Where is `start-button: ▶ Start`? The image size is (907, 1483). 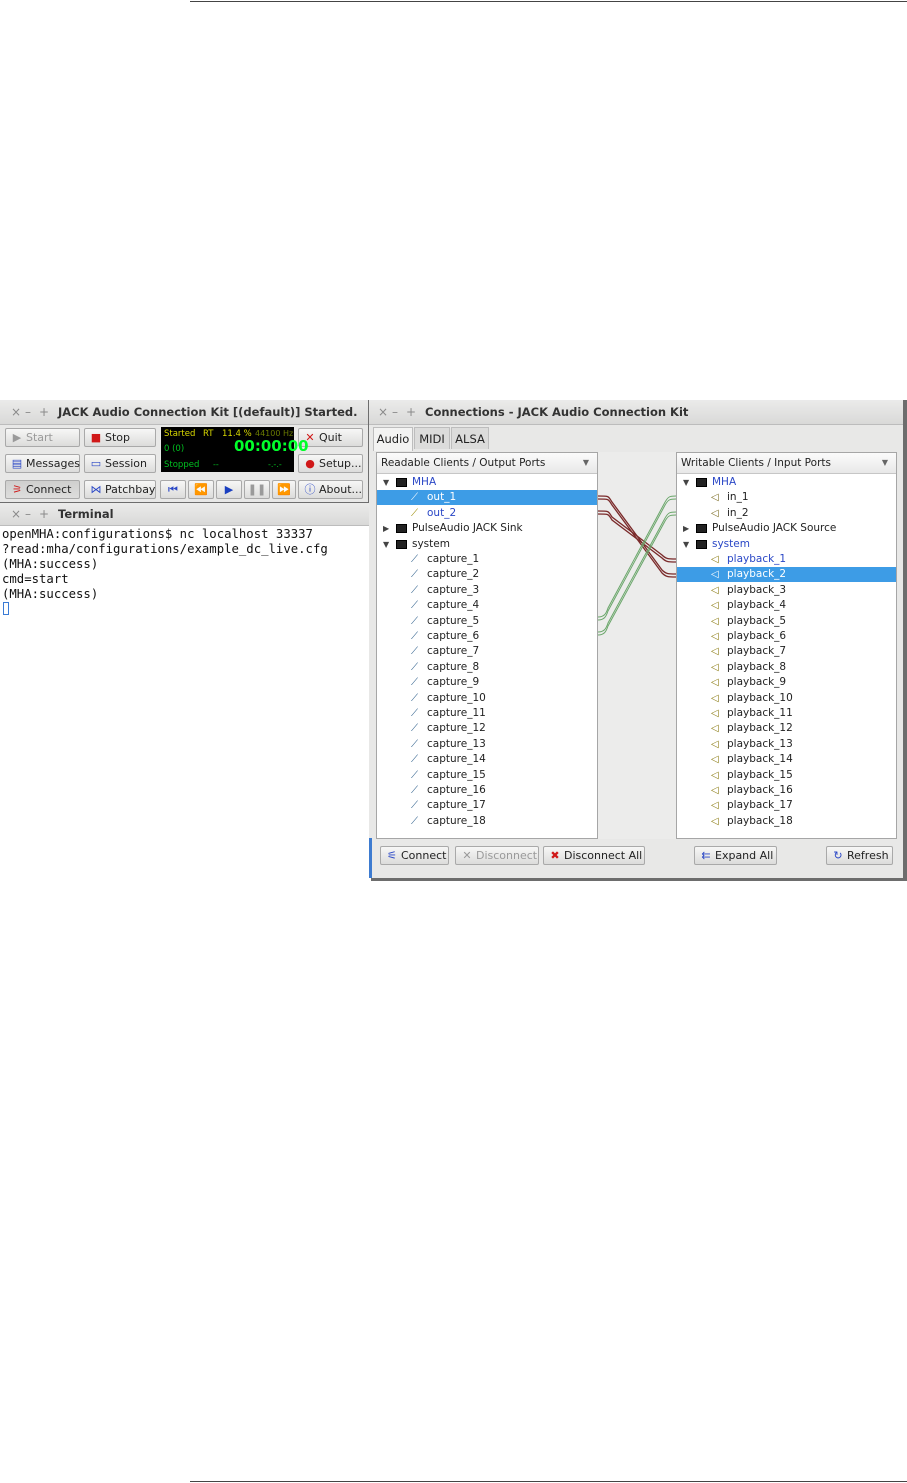
start-button: ▶ Start is located at coordinates (42, 437).